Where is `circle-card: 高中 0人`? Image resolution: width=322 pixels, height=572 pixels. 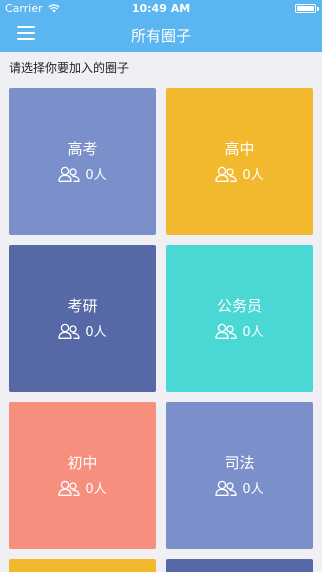
circle-card: 高中 0人 is located at coordinates (239, 161).